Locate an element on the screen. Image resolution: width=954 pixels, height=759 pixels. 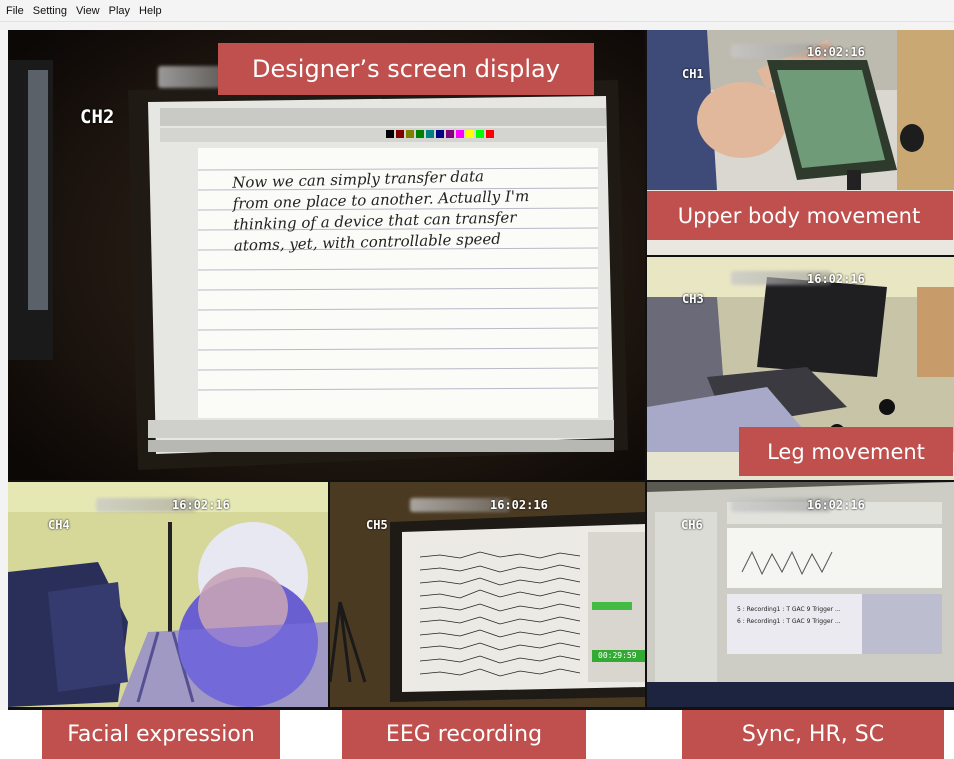
timestamp-ch5: 16:02:16 is located at coordinates (519, 505).